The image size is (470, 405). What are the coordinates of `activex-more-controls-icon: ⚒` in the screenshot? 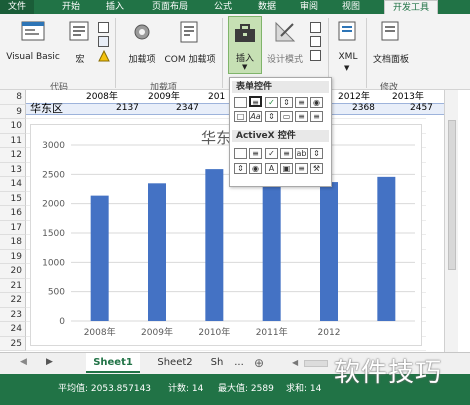 It's located at (316, 168).